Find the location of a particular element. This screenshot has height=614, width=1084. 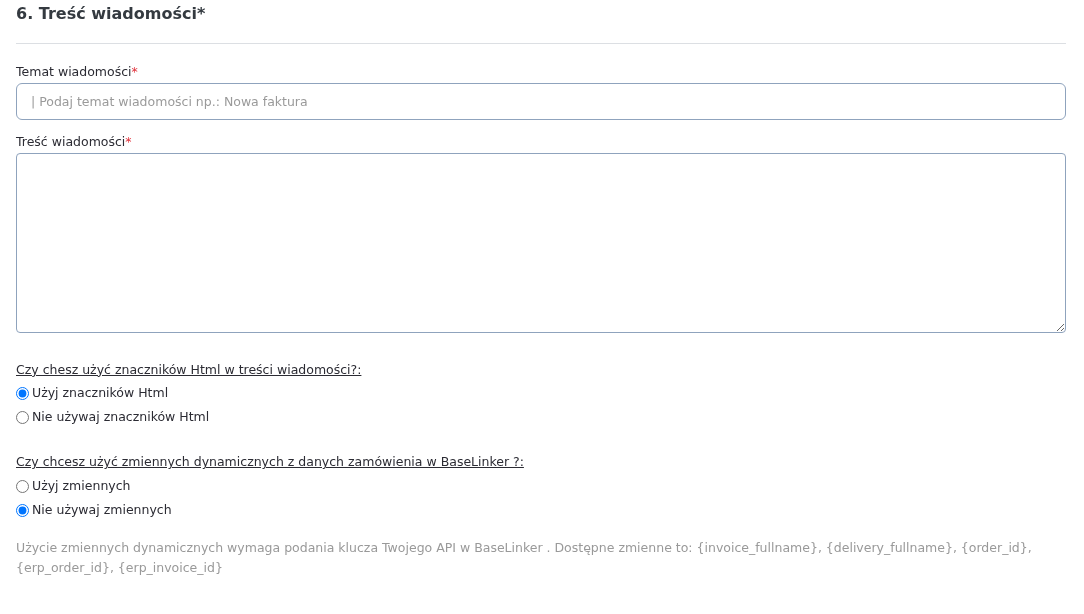

radio-label: Użyj znaczników Html is located at coordinates (100, 393).